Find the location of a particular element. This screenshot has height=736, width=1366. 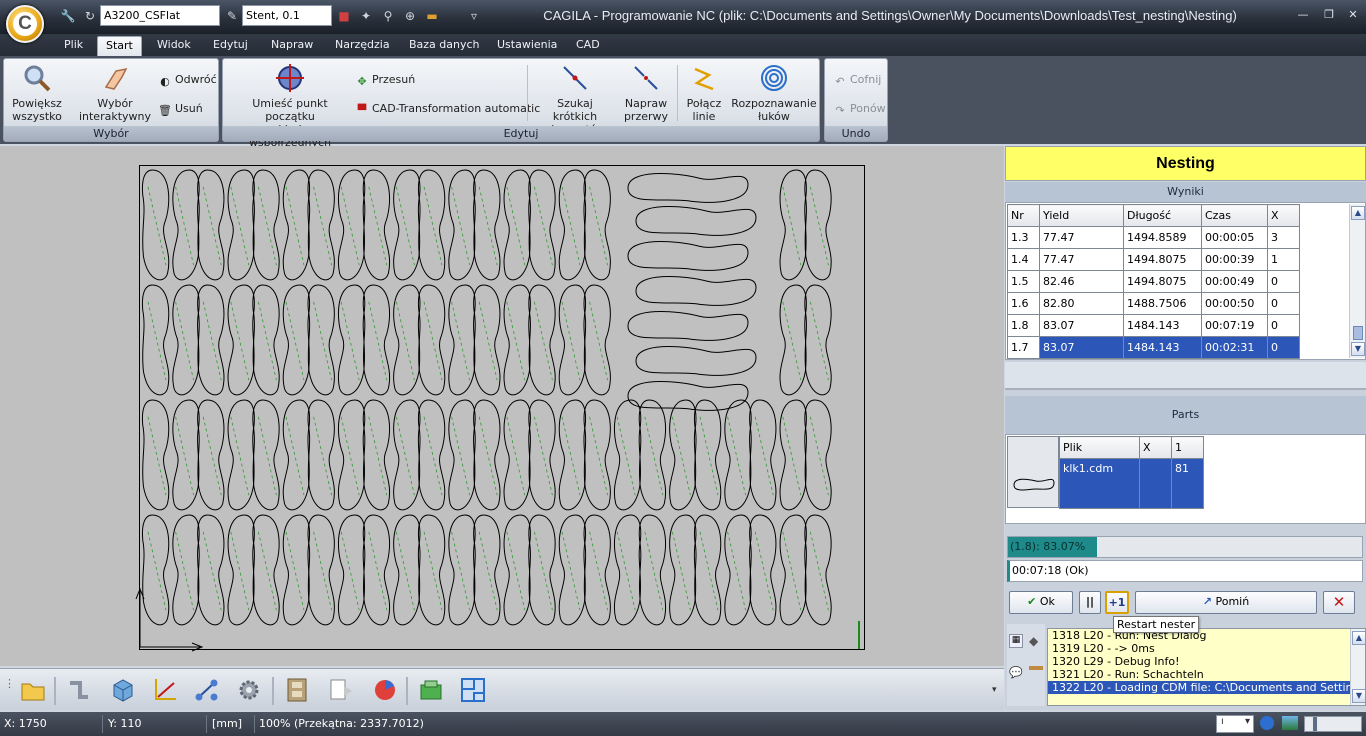

parts-column-header: 1 is located at coordinates (1187, 447).